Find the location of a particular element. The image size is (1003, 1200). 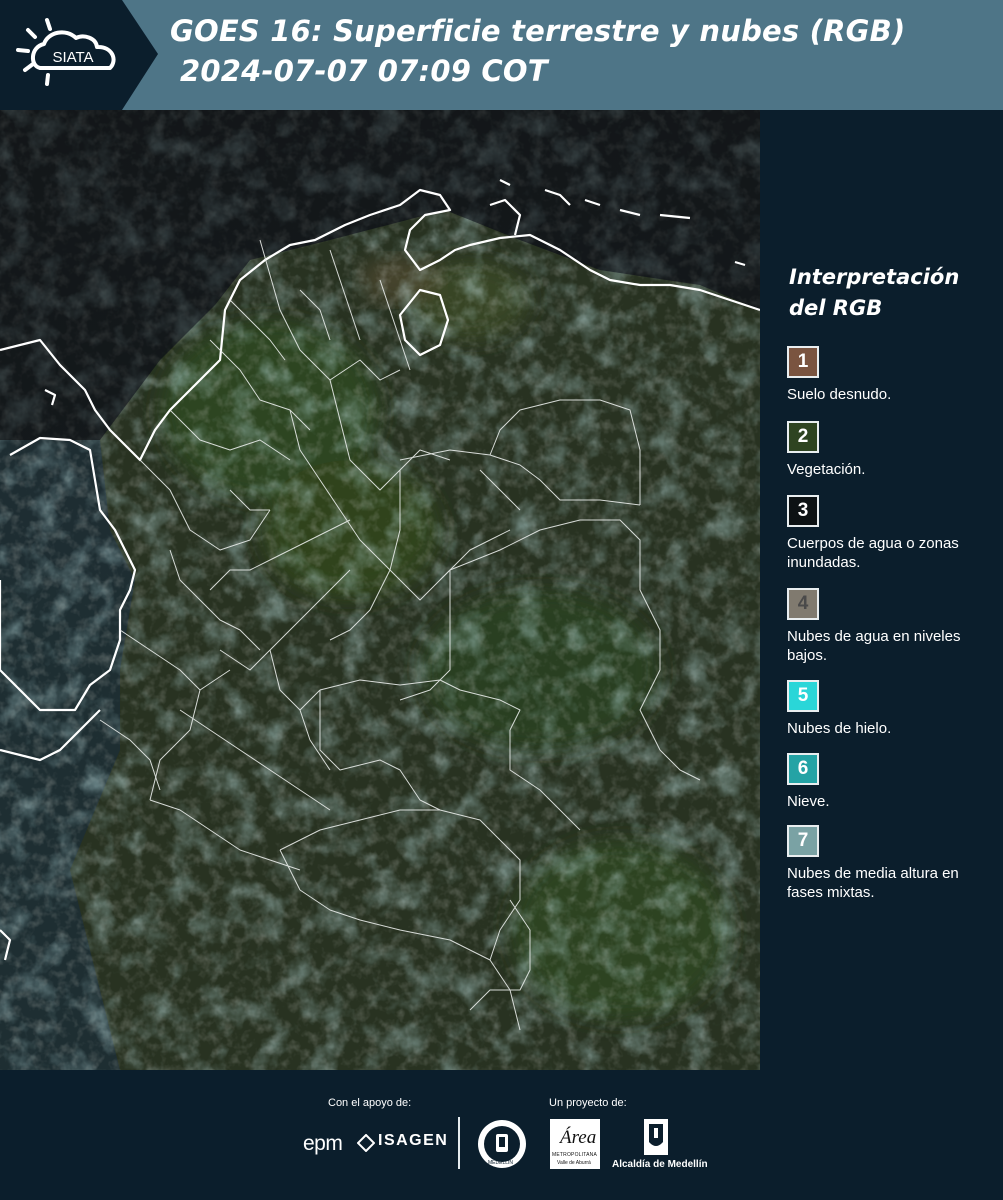

legend-label: Nubes de hielo. is located at coordinates (839, 728).